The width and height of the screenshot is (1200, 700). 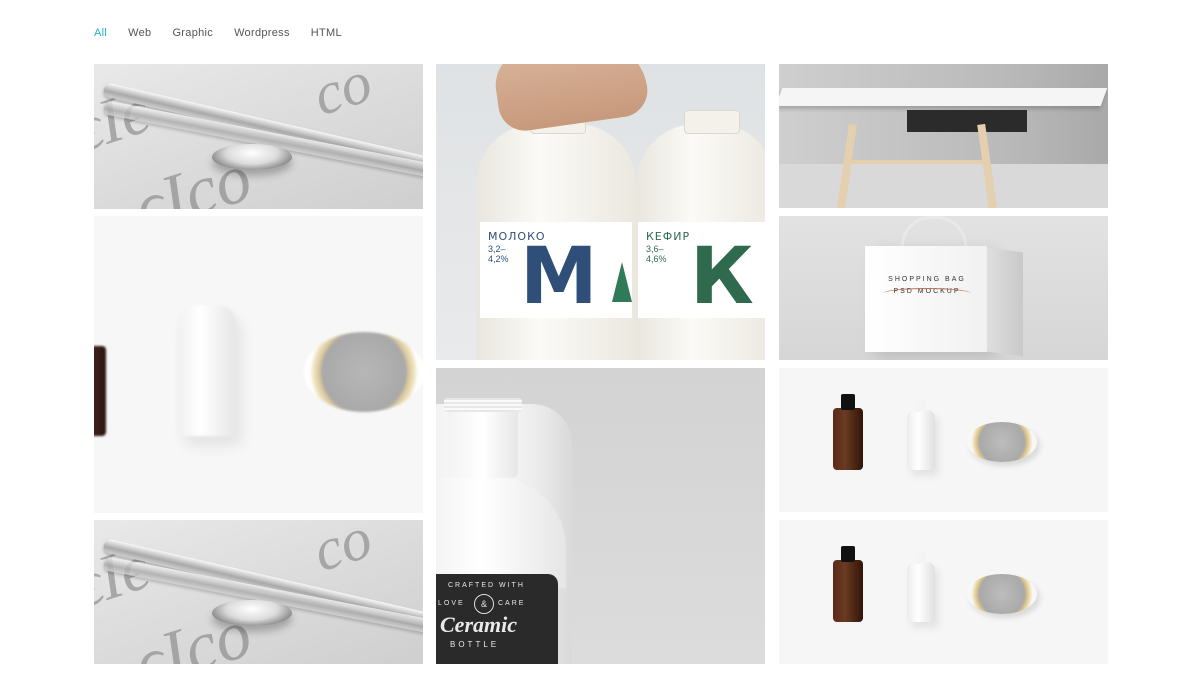 I want to click on portfolio-item-ceramic-bottle: CRAFTED WITH & LOVE CARE Ceramic BOTTLE, so click(x=600, y=516).